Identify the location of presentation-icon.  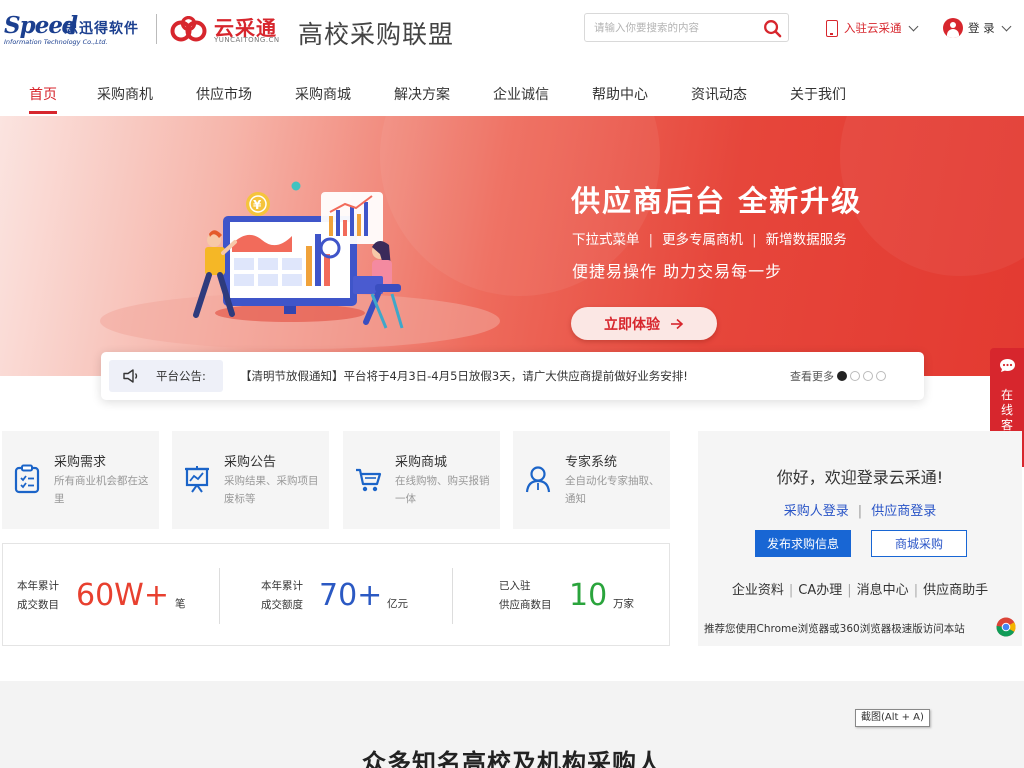
(197, 479).